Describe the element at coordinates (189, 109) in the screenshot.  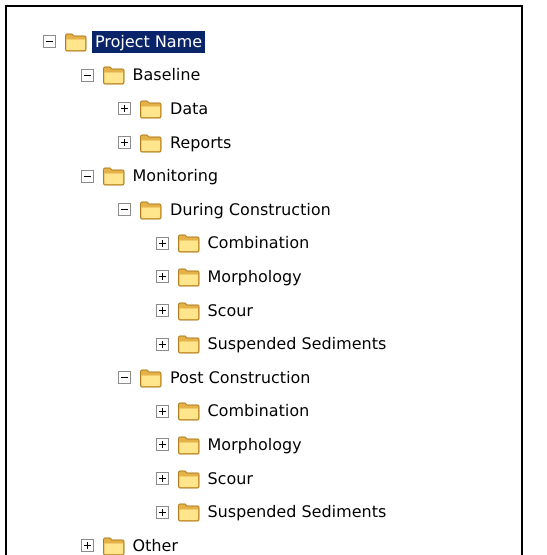
I see `folder-label: Data` at that location.